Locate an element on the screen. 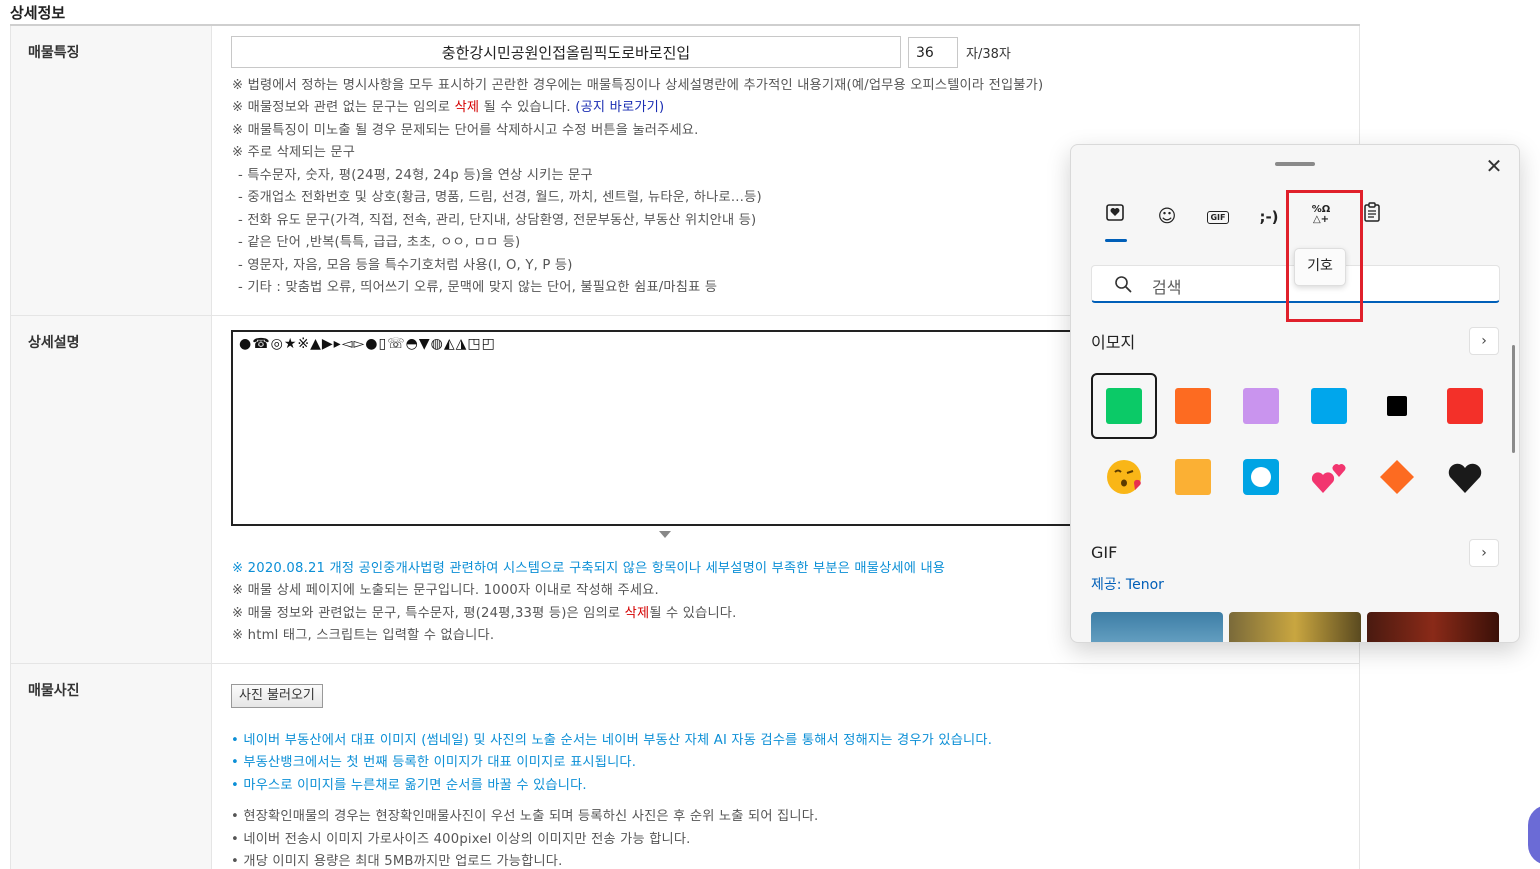 This screenshot has width=1540, height=869. emoji-orange-diamond is located at coordinates (1397, 477).